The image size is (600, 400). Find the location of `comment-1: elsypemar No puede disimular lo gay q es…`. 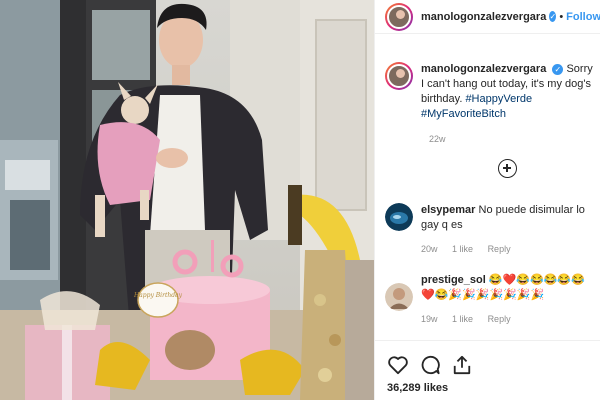

comment-1: elsypemar No puede disimular lo gay q es… is located at coordinates (491, 230).